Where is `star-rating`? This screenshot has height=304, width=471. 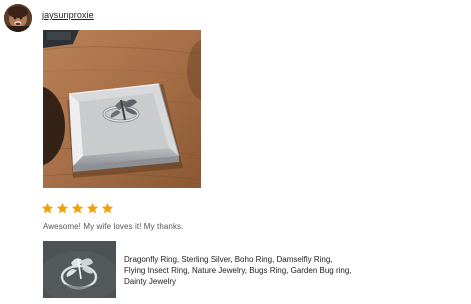
star-rating is located at coordinates (77, 208).